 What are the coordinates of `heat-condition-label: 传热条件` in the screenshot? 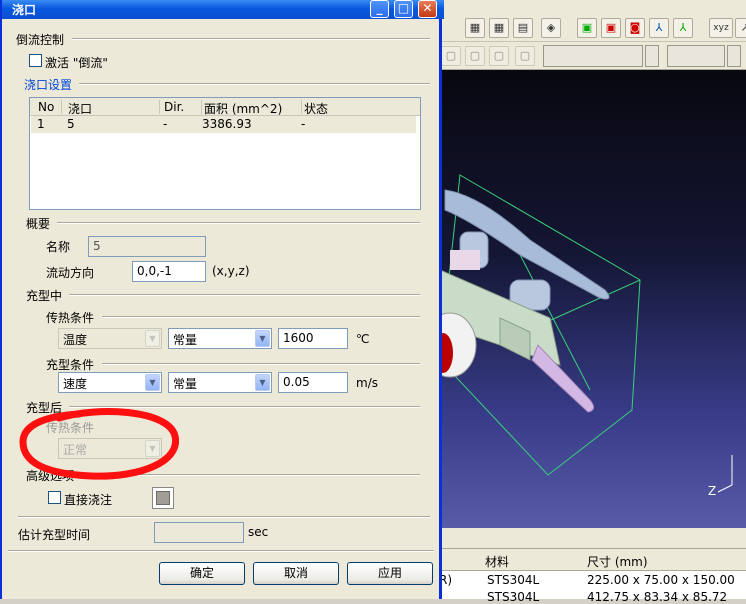 It's located at (70, 318).